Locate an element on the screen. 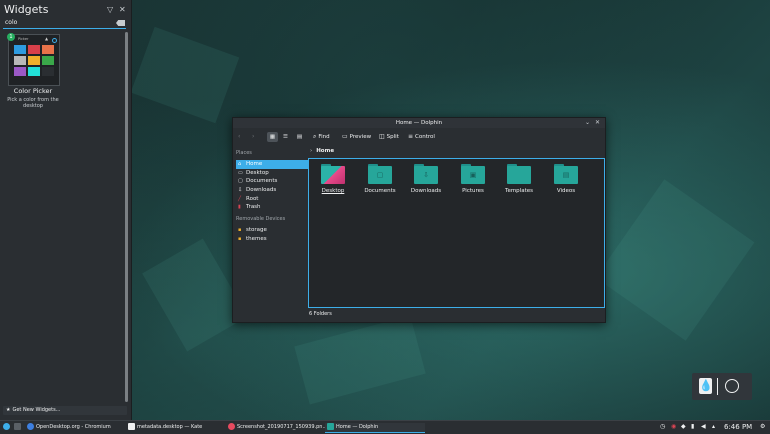 This screenshot has height=434, width=770. task-kate: metadata.desktop — Kate is located at coordinates (164, 427).